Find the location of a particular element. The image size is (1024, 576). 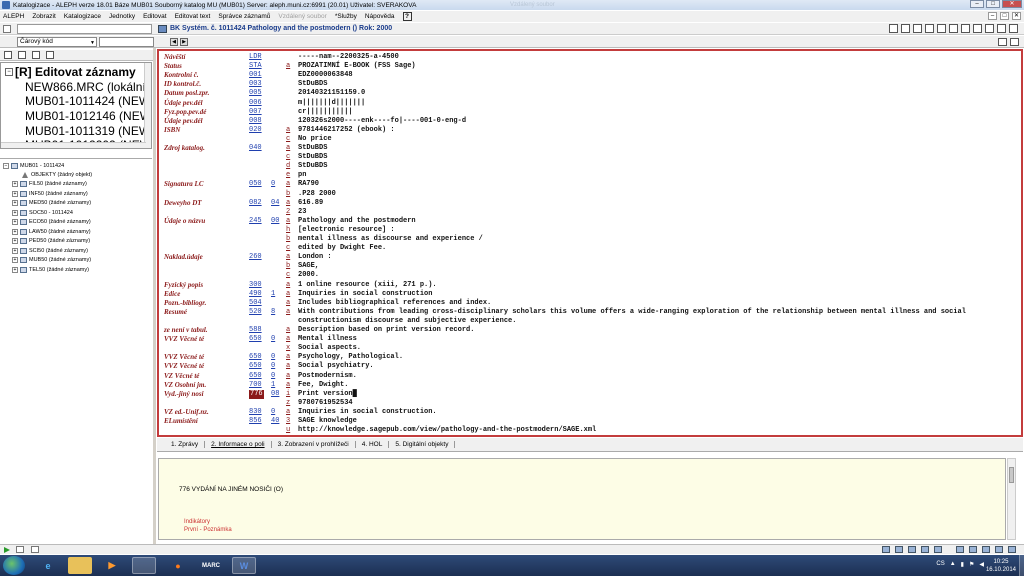

list-icon is located at coordinates (1001, 28).